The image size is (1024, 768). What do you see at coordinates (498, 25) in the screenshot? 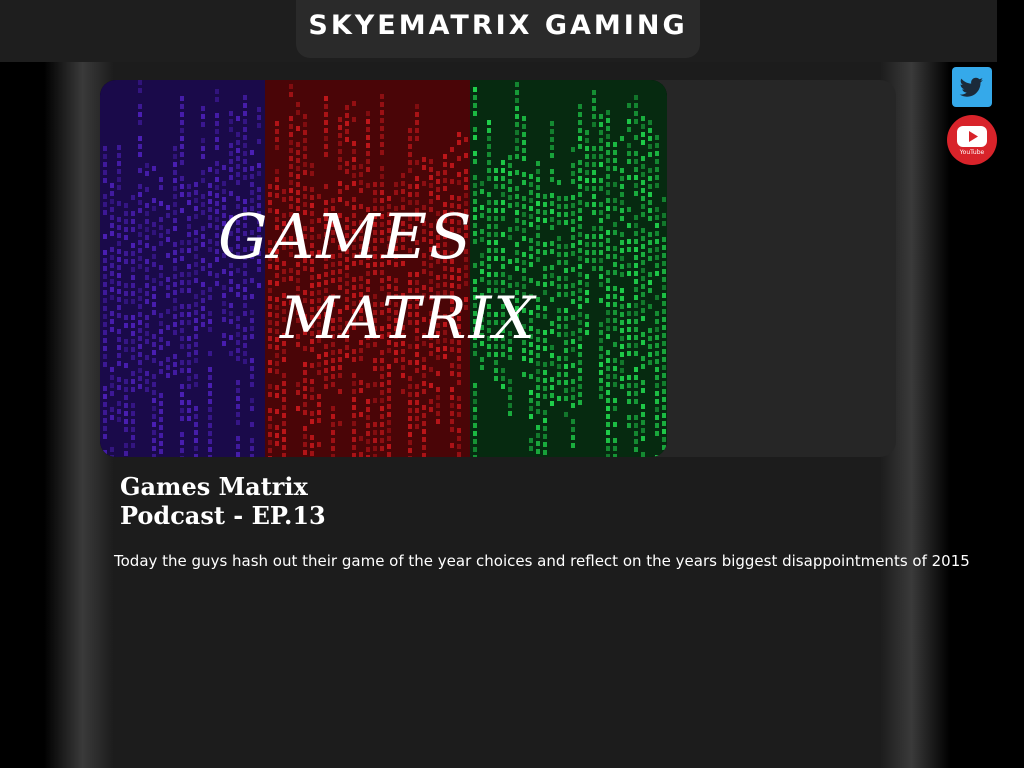
I see `site-title: SKYEMATRIX GAMING` at bounding box center [498, 25].